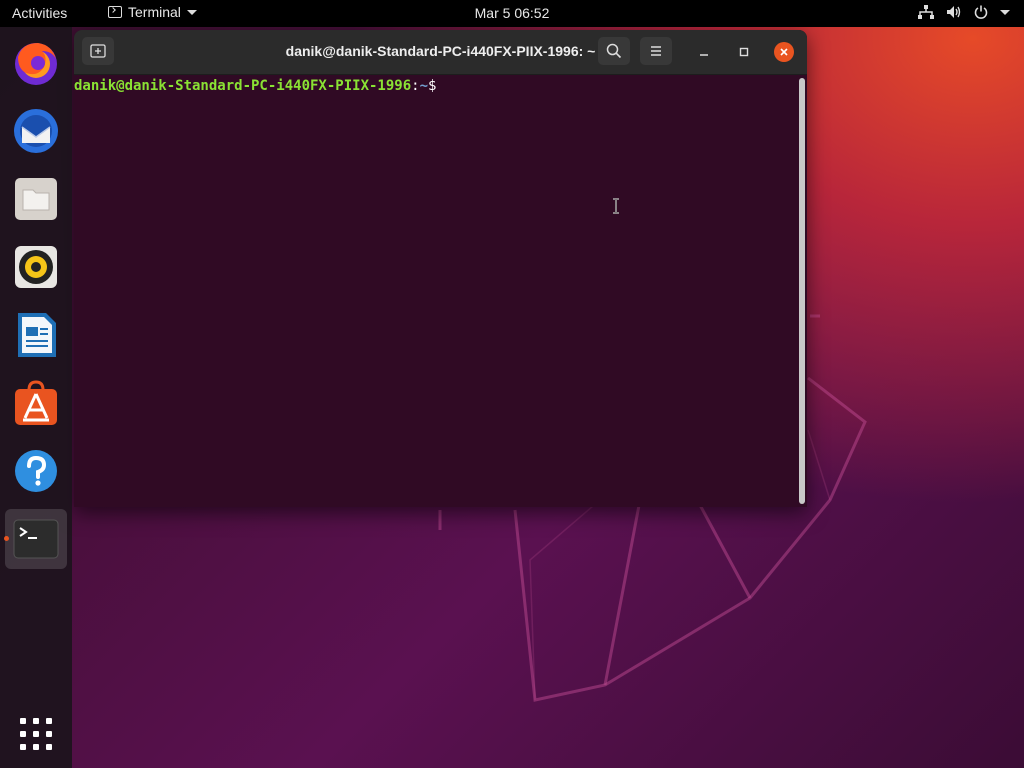  I want to click on show-applications-button, so click(36, 734).